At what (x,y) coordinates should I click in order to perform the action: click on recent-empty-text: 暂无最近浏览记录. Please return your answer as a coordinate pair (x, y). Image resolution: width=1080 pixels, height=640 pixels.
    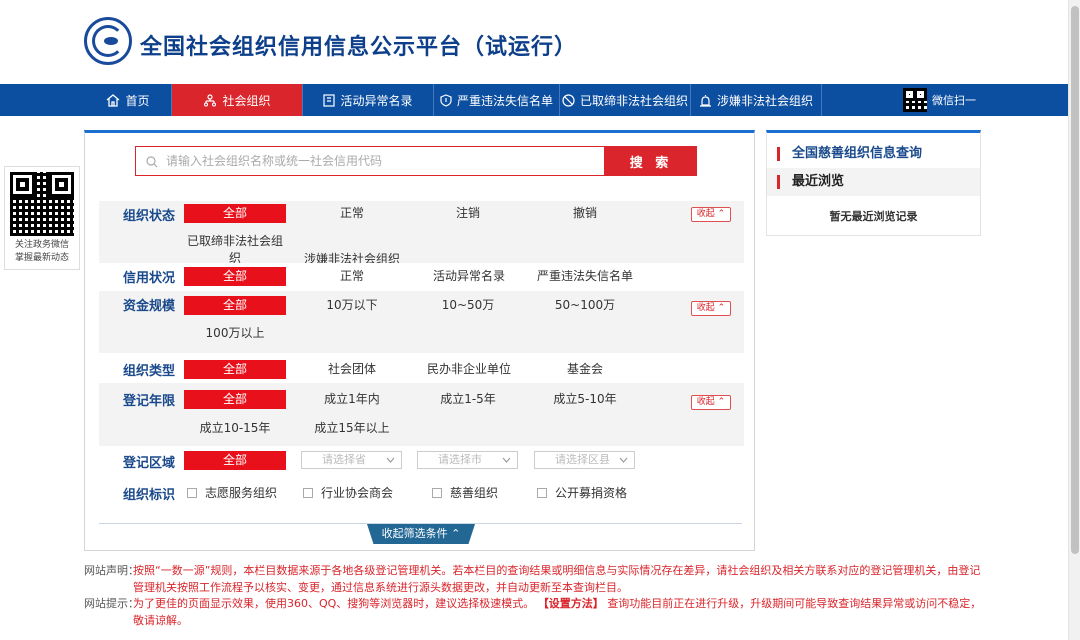
    Looking at the image, I should click on (873, 216).